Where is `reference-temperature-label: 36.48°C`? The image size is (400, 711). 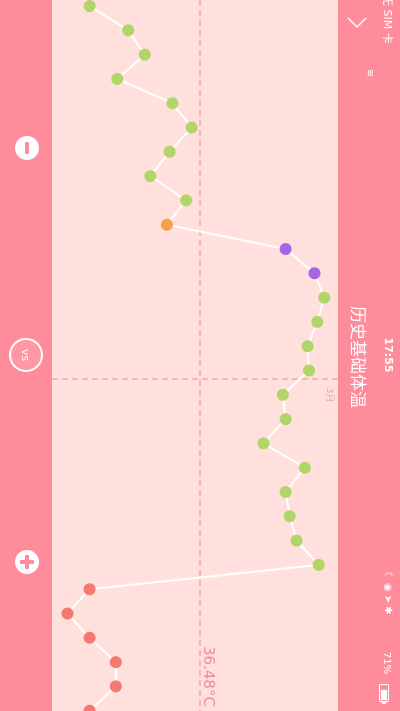
reference-temperature-label: 36.48°C is located at coordinates (209, 676).